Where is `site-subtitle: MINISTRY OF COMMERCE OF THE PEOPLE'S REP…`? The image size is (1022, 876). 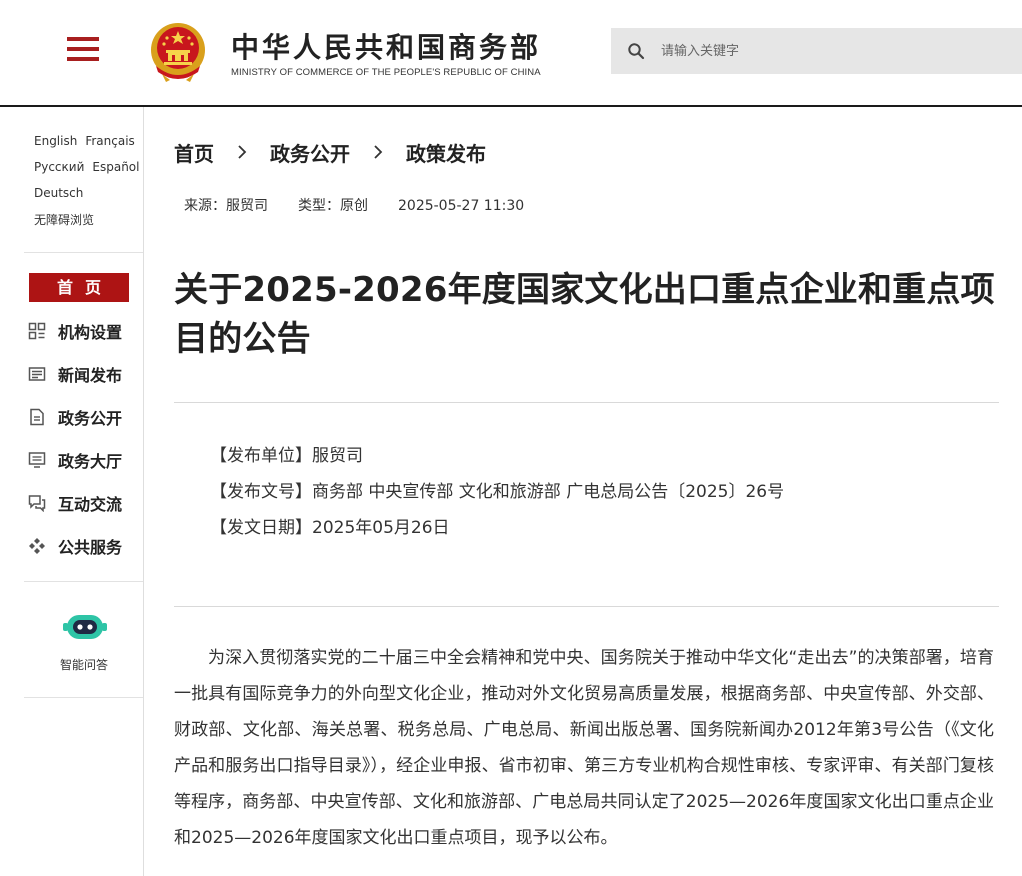
site-subtitle: MINISTRY OF COMMERCE OF THE PEOPLE'S REP… is located at coordinates (386, 72).